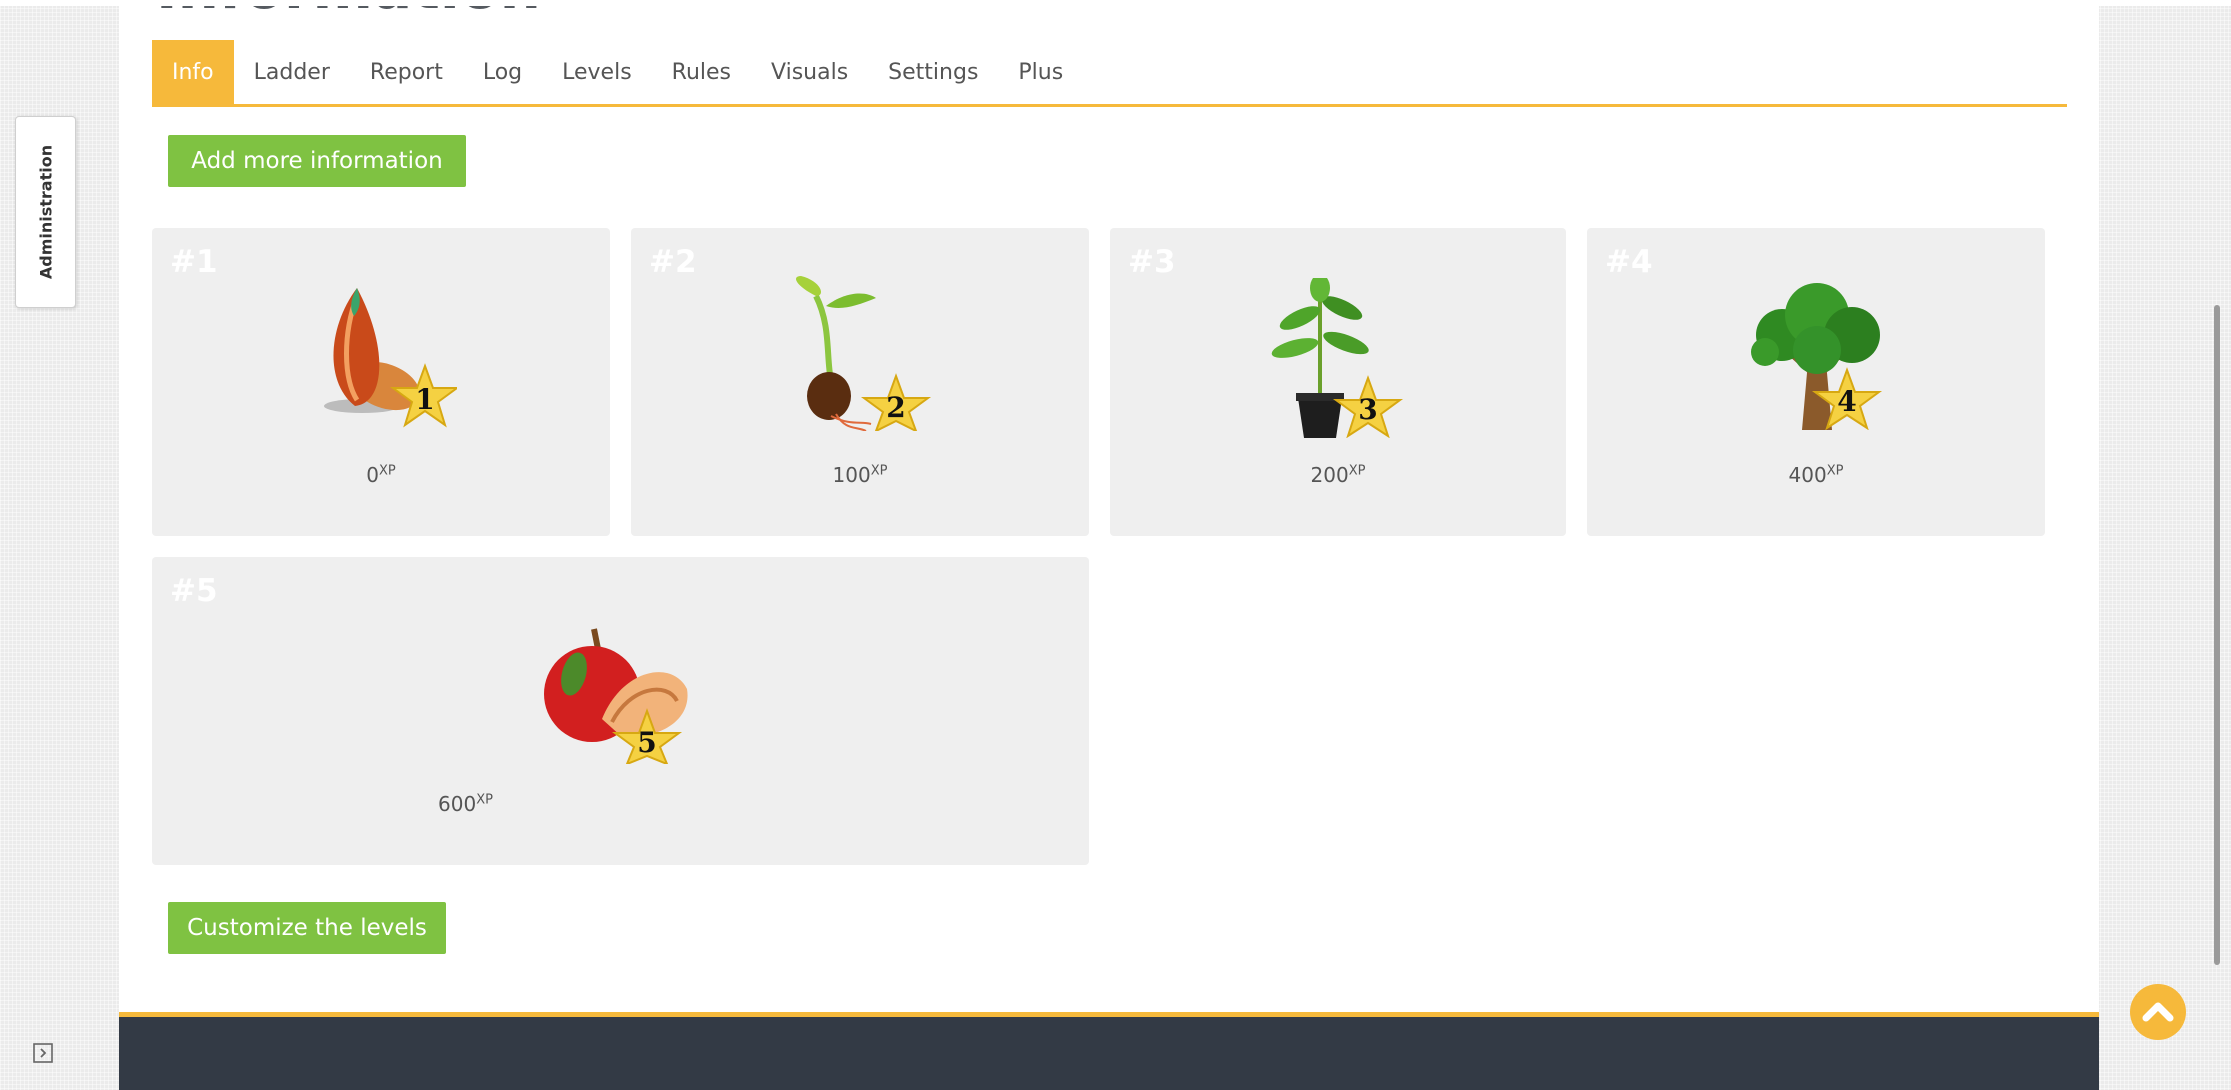 This screenshot has width=2231, height=1090. I want to click on level-number: #4, so click(1629, 262).